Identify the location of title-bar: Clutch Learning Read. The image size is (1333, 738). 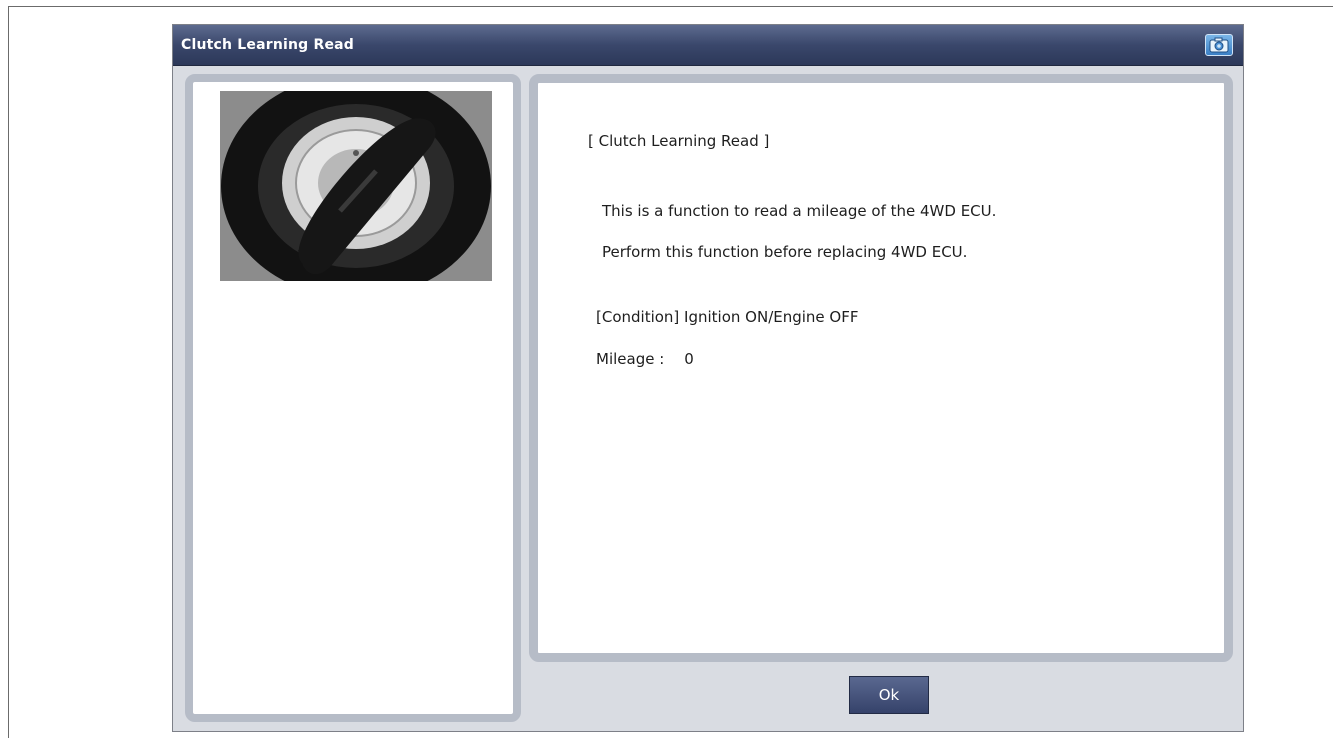
(708, 45).